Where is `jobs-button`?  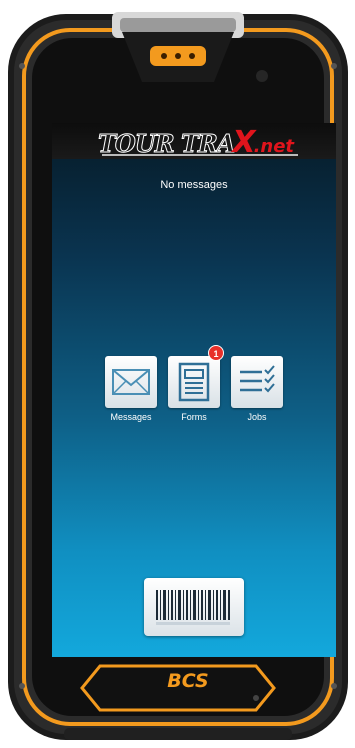 jobs-button is located at coordinates (257, 382).